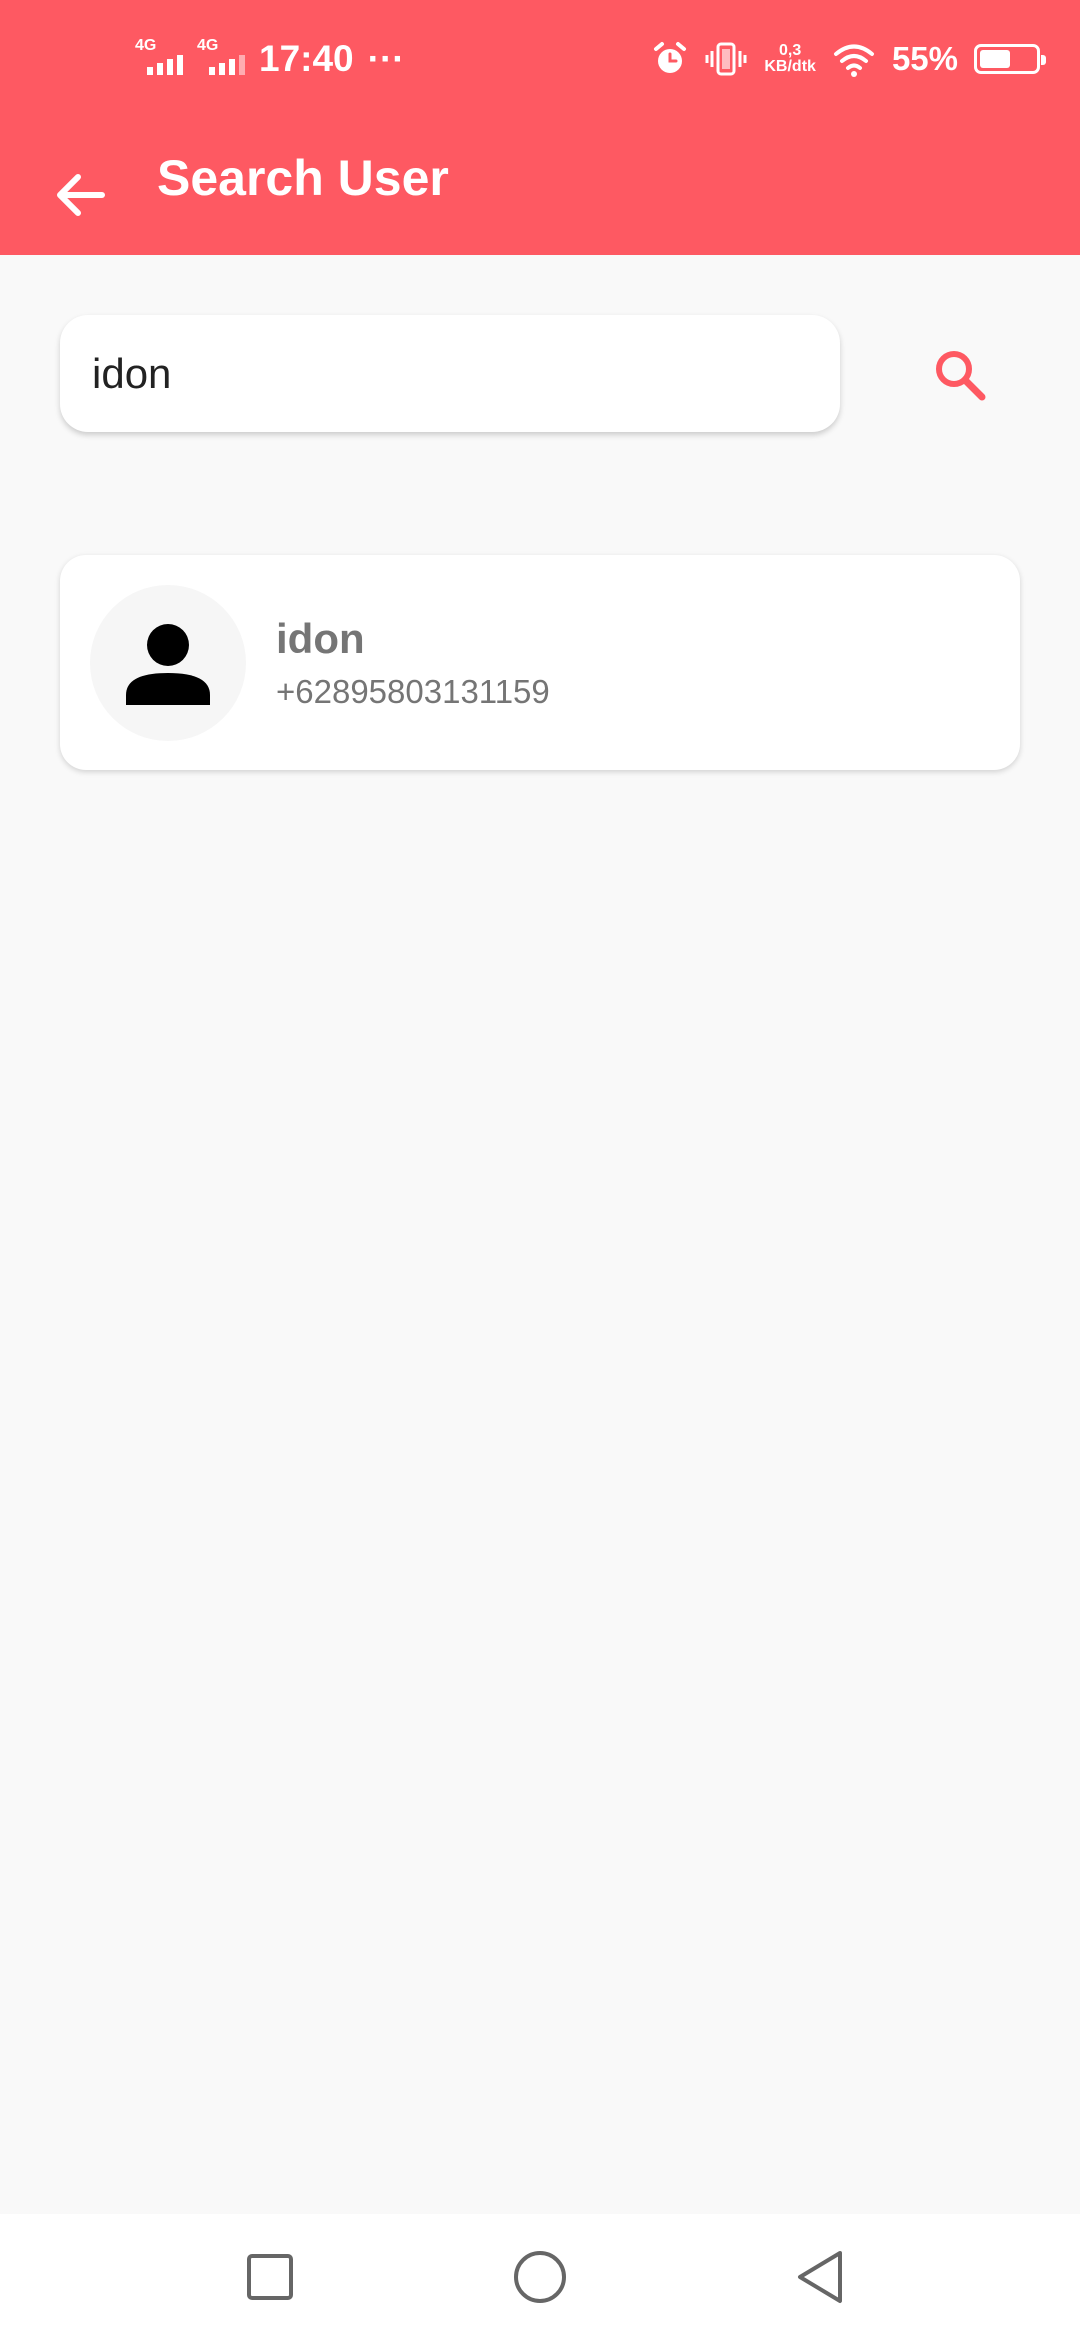 This screenshot has width=1080, height=2340. I want to click on search-icon, so click(961, 376).